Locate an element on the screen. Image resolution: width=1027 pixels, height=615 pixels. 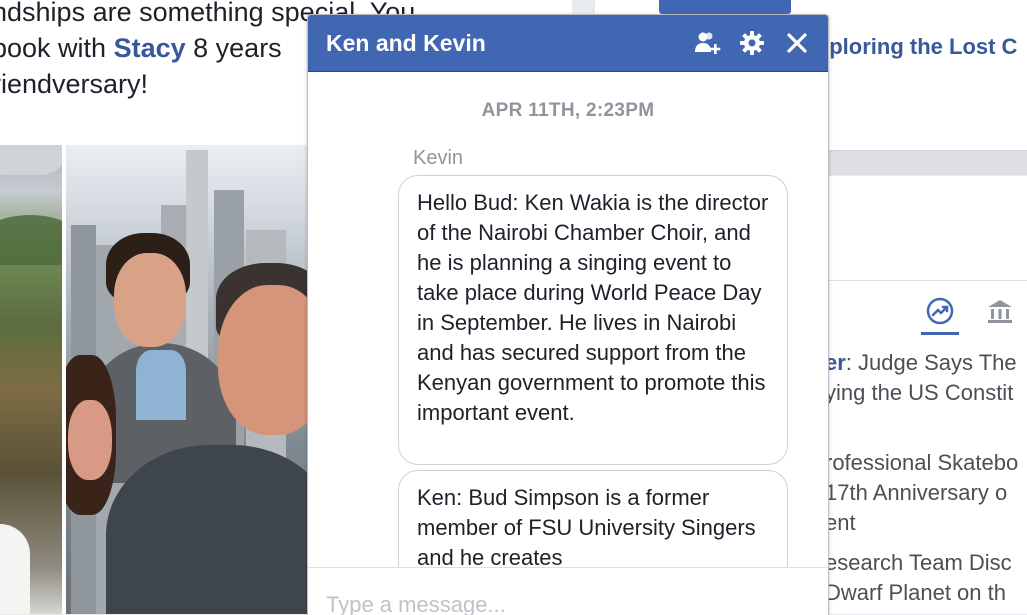
trending-item: 17th Anniversary o is located at coordinates (916, 493).